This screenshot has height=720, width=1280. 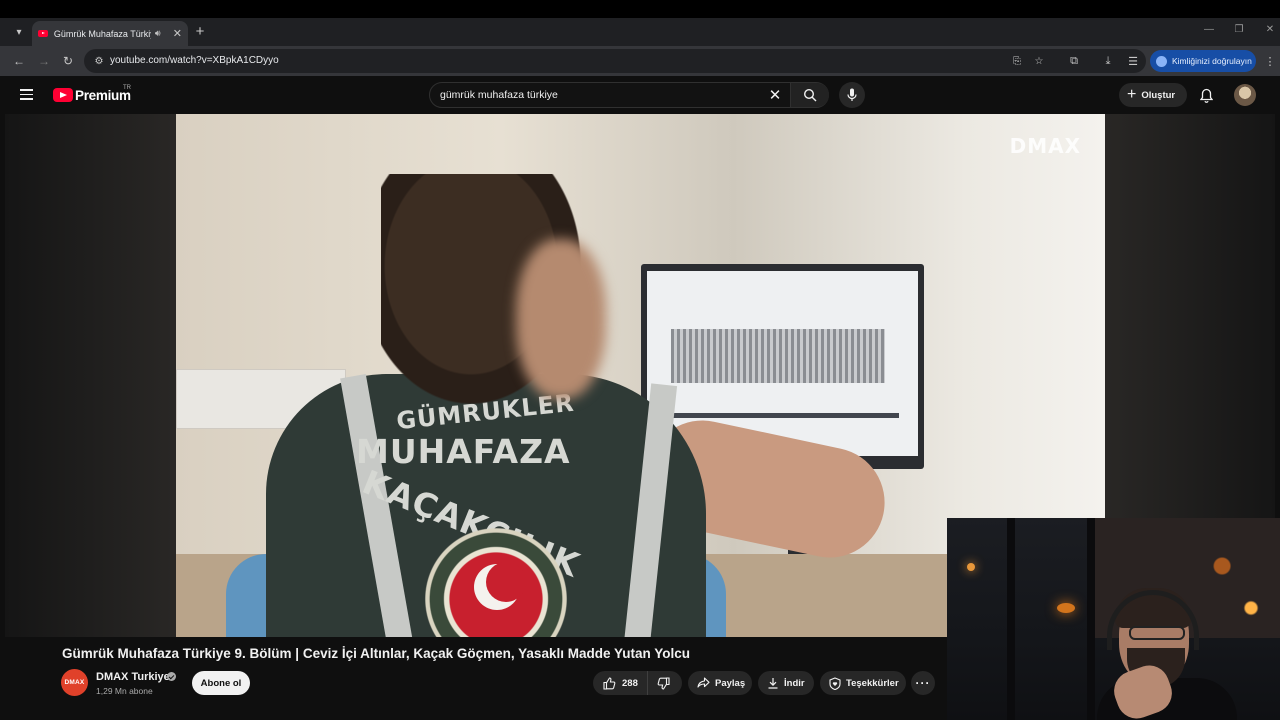 I want to click on more-actions-button: ···, so click(x=923, y=683).